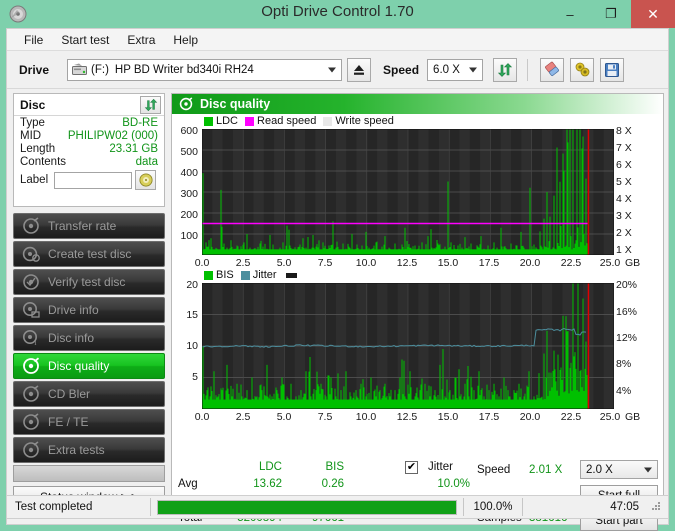 This screenshot has height=531, width=675. I want to click on ldc-ytick: 100, so click(189, 236).